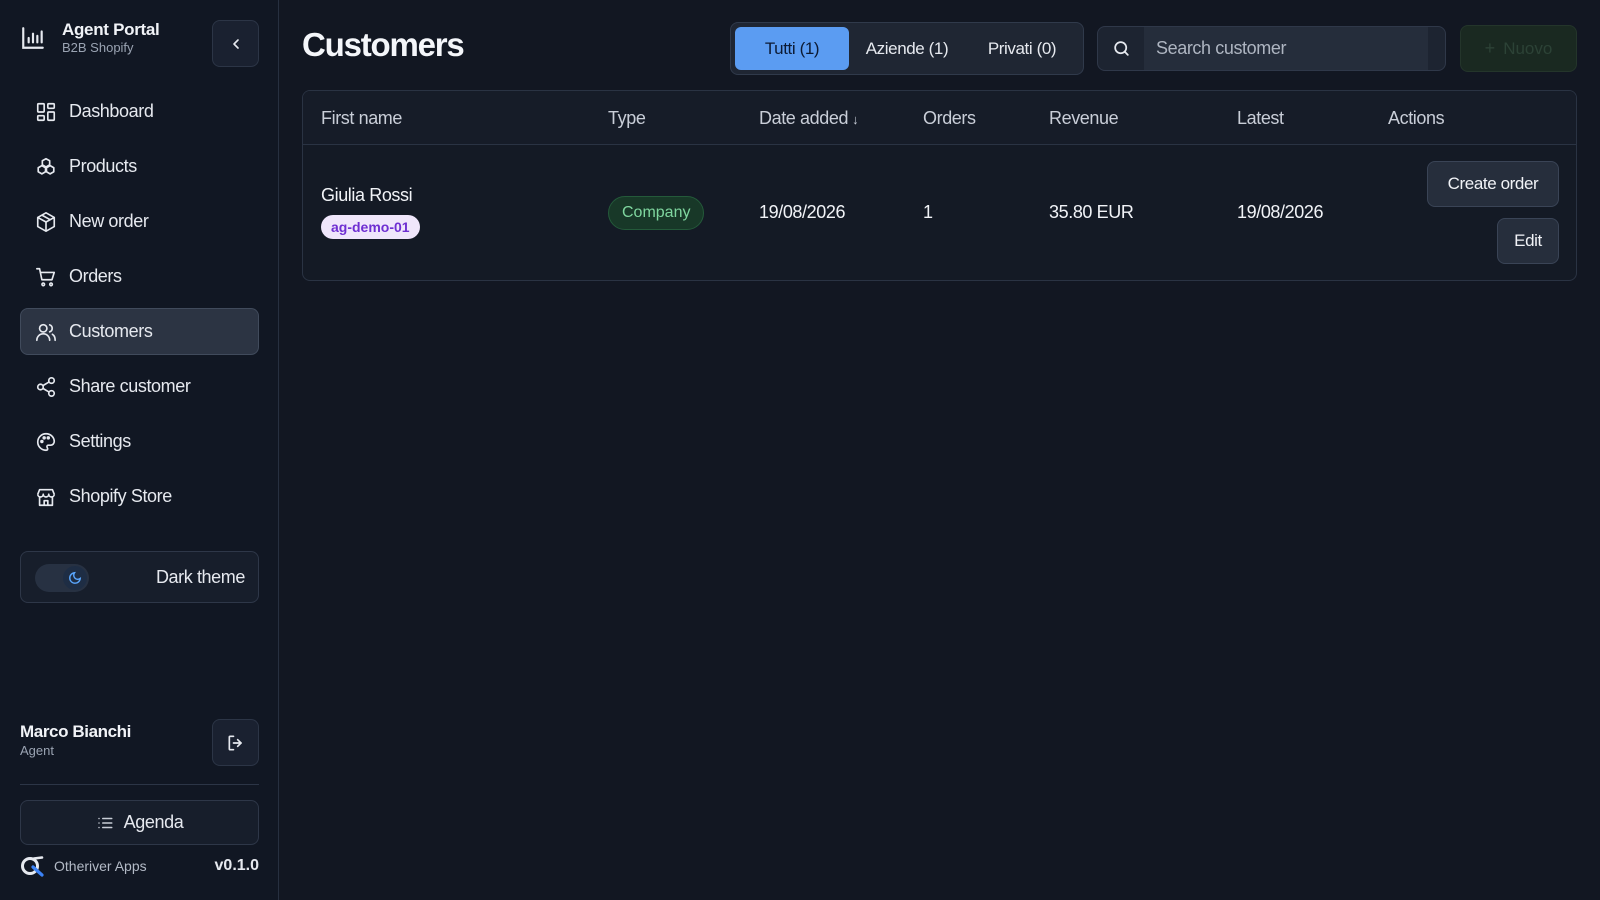 This screenshot has width=1600, height=900. What do you see at coordinates (370, 227) in the screenshot?
I see `customer-tag: ag-demo-01` at bounding box center [370, 227].